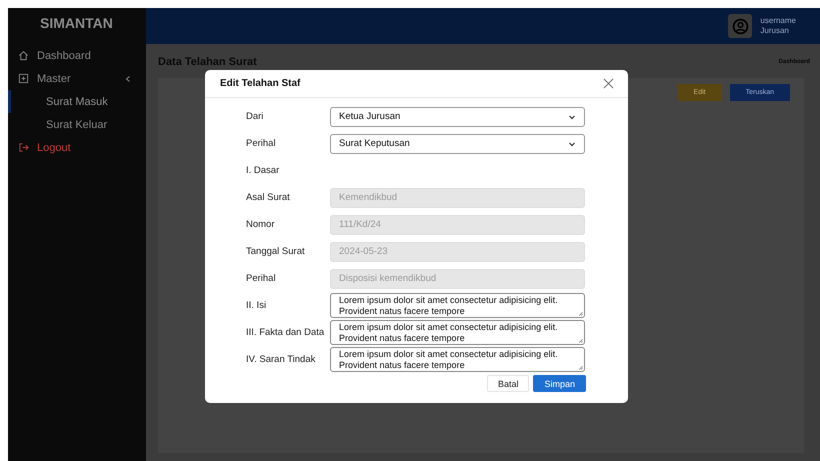  I want to click on select-field: Ketua Jurusan, so click(457, 116).